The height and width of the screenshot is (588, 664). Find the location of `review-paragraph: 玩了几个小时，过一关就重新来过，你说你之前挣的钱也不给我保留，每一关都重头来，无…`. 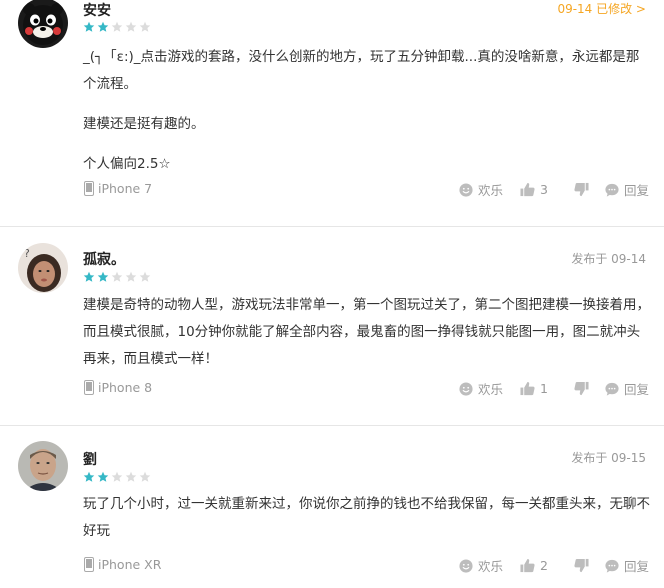

review-paragraph: 玩了几个小时，过一关就重新来过，你说你之前挣的钱也不给我保留，每一关都重头来，无… is located at coordinates (366, 517).